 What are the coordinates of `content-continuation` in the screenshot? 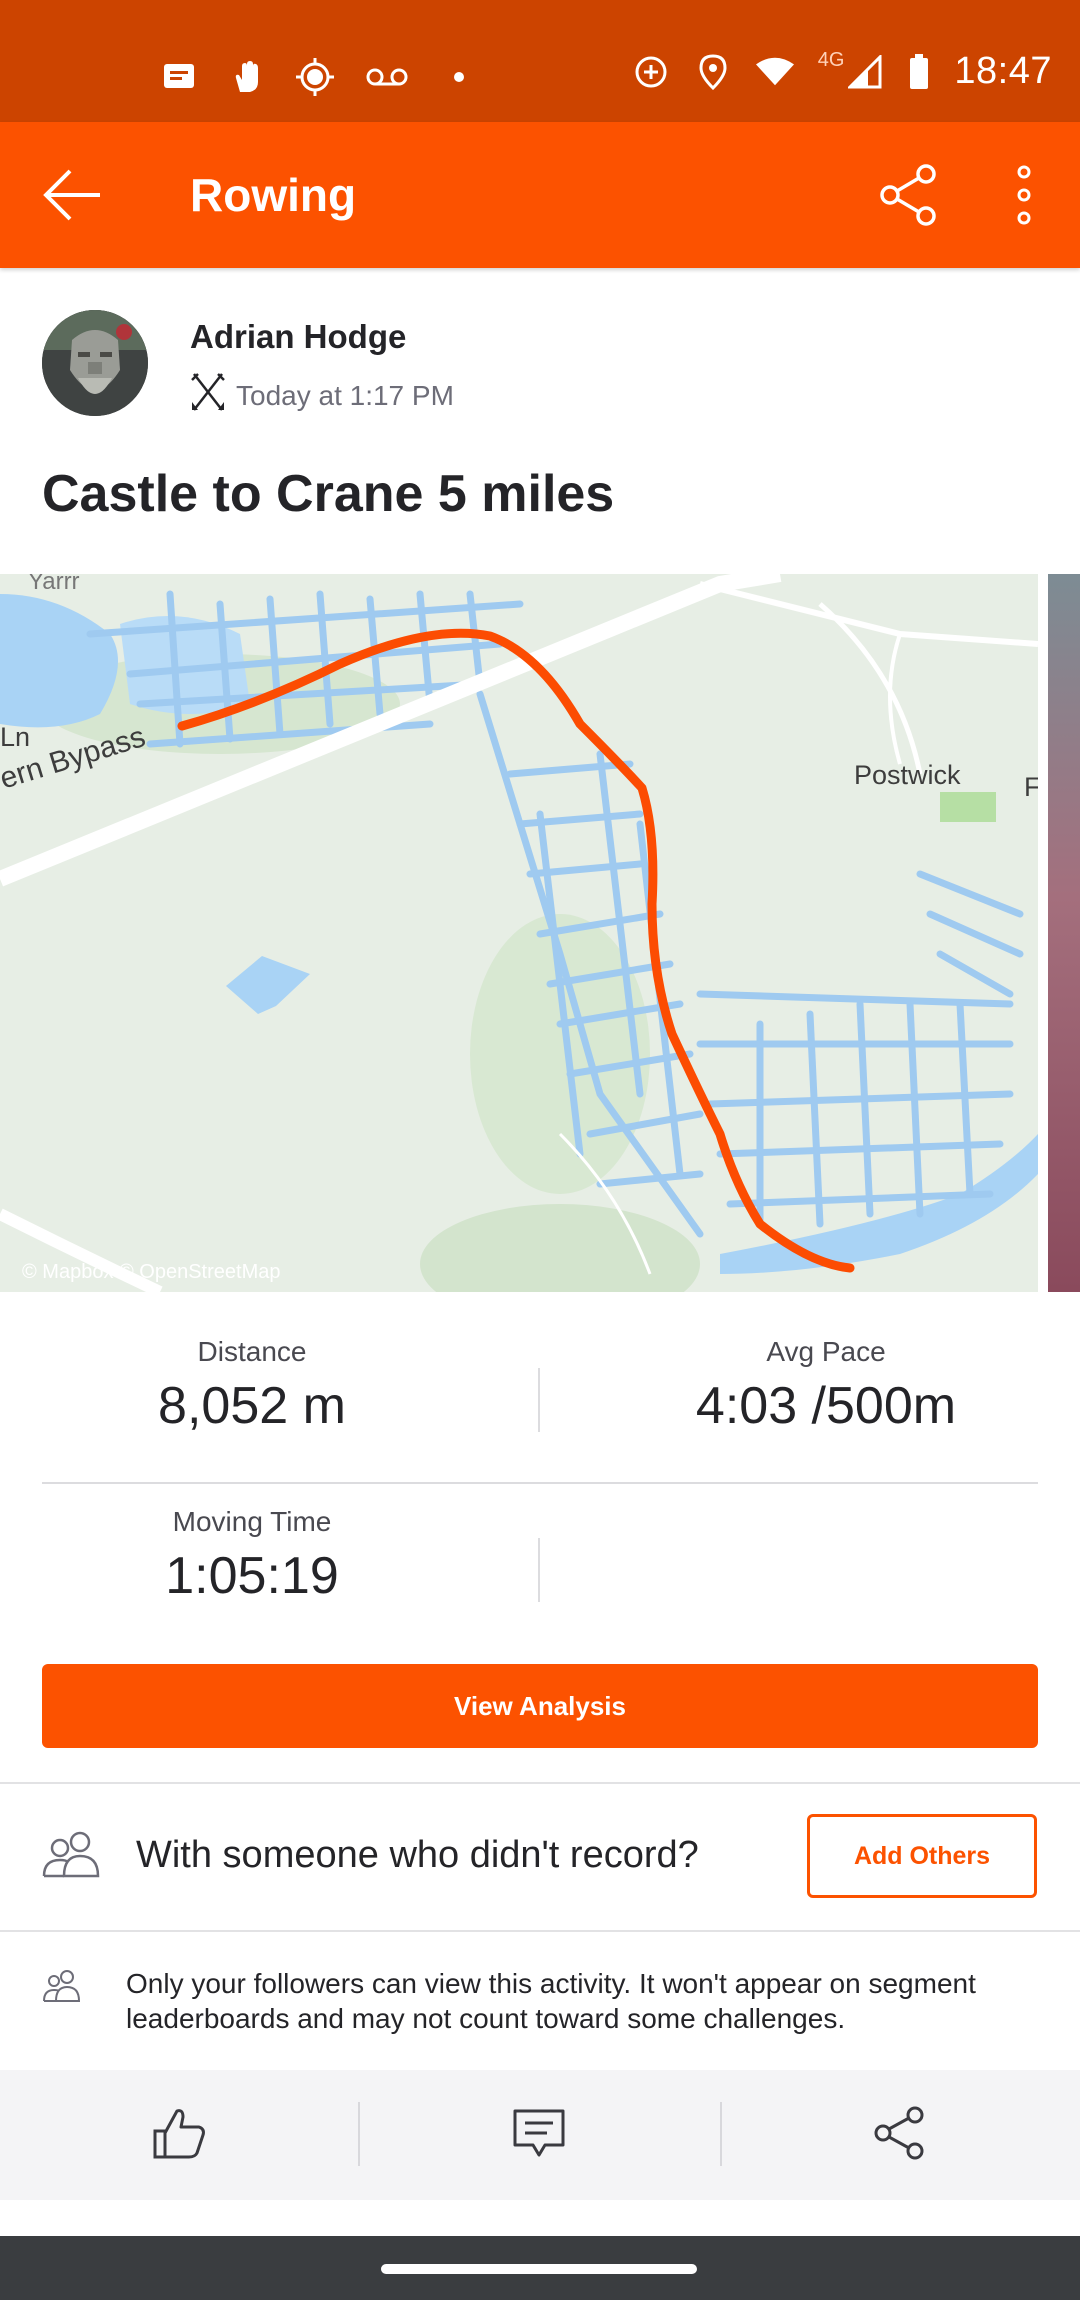 It's located at (540, 2218).